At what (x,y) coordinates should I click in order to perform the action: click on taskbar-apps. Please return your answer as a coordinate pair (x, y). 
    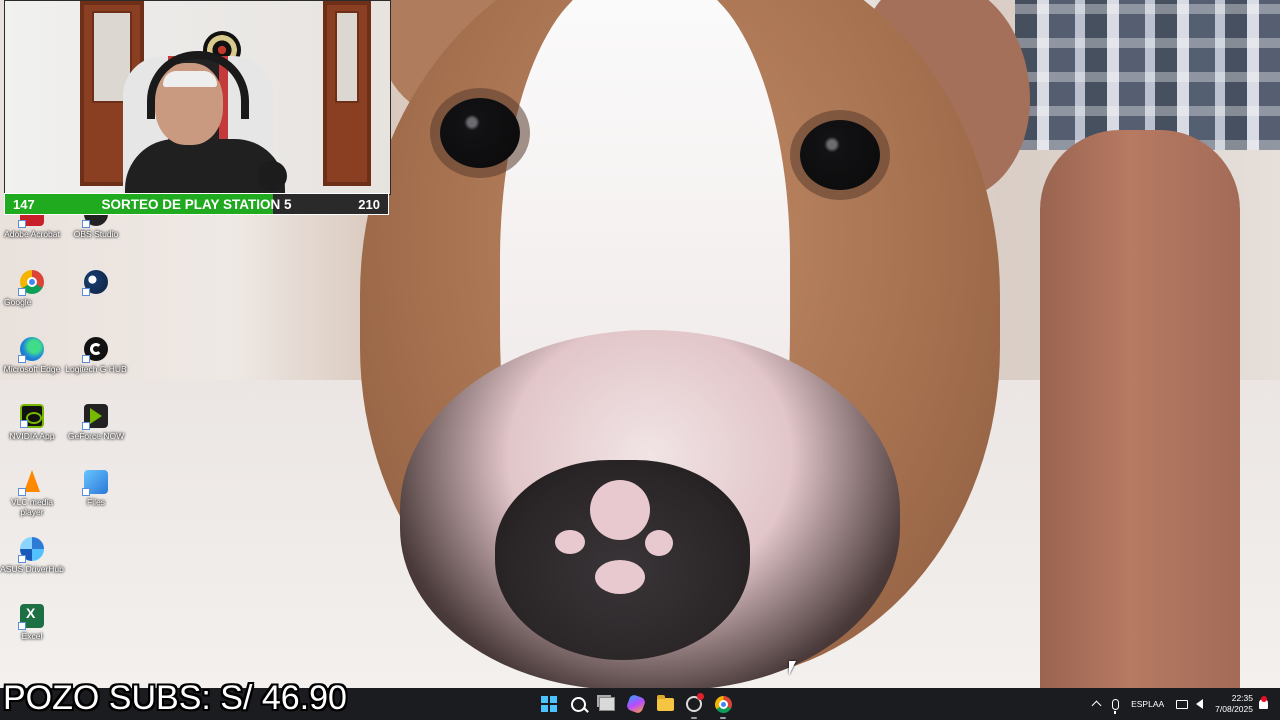
    Looking at the image, I should click on (636, 704).